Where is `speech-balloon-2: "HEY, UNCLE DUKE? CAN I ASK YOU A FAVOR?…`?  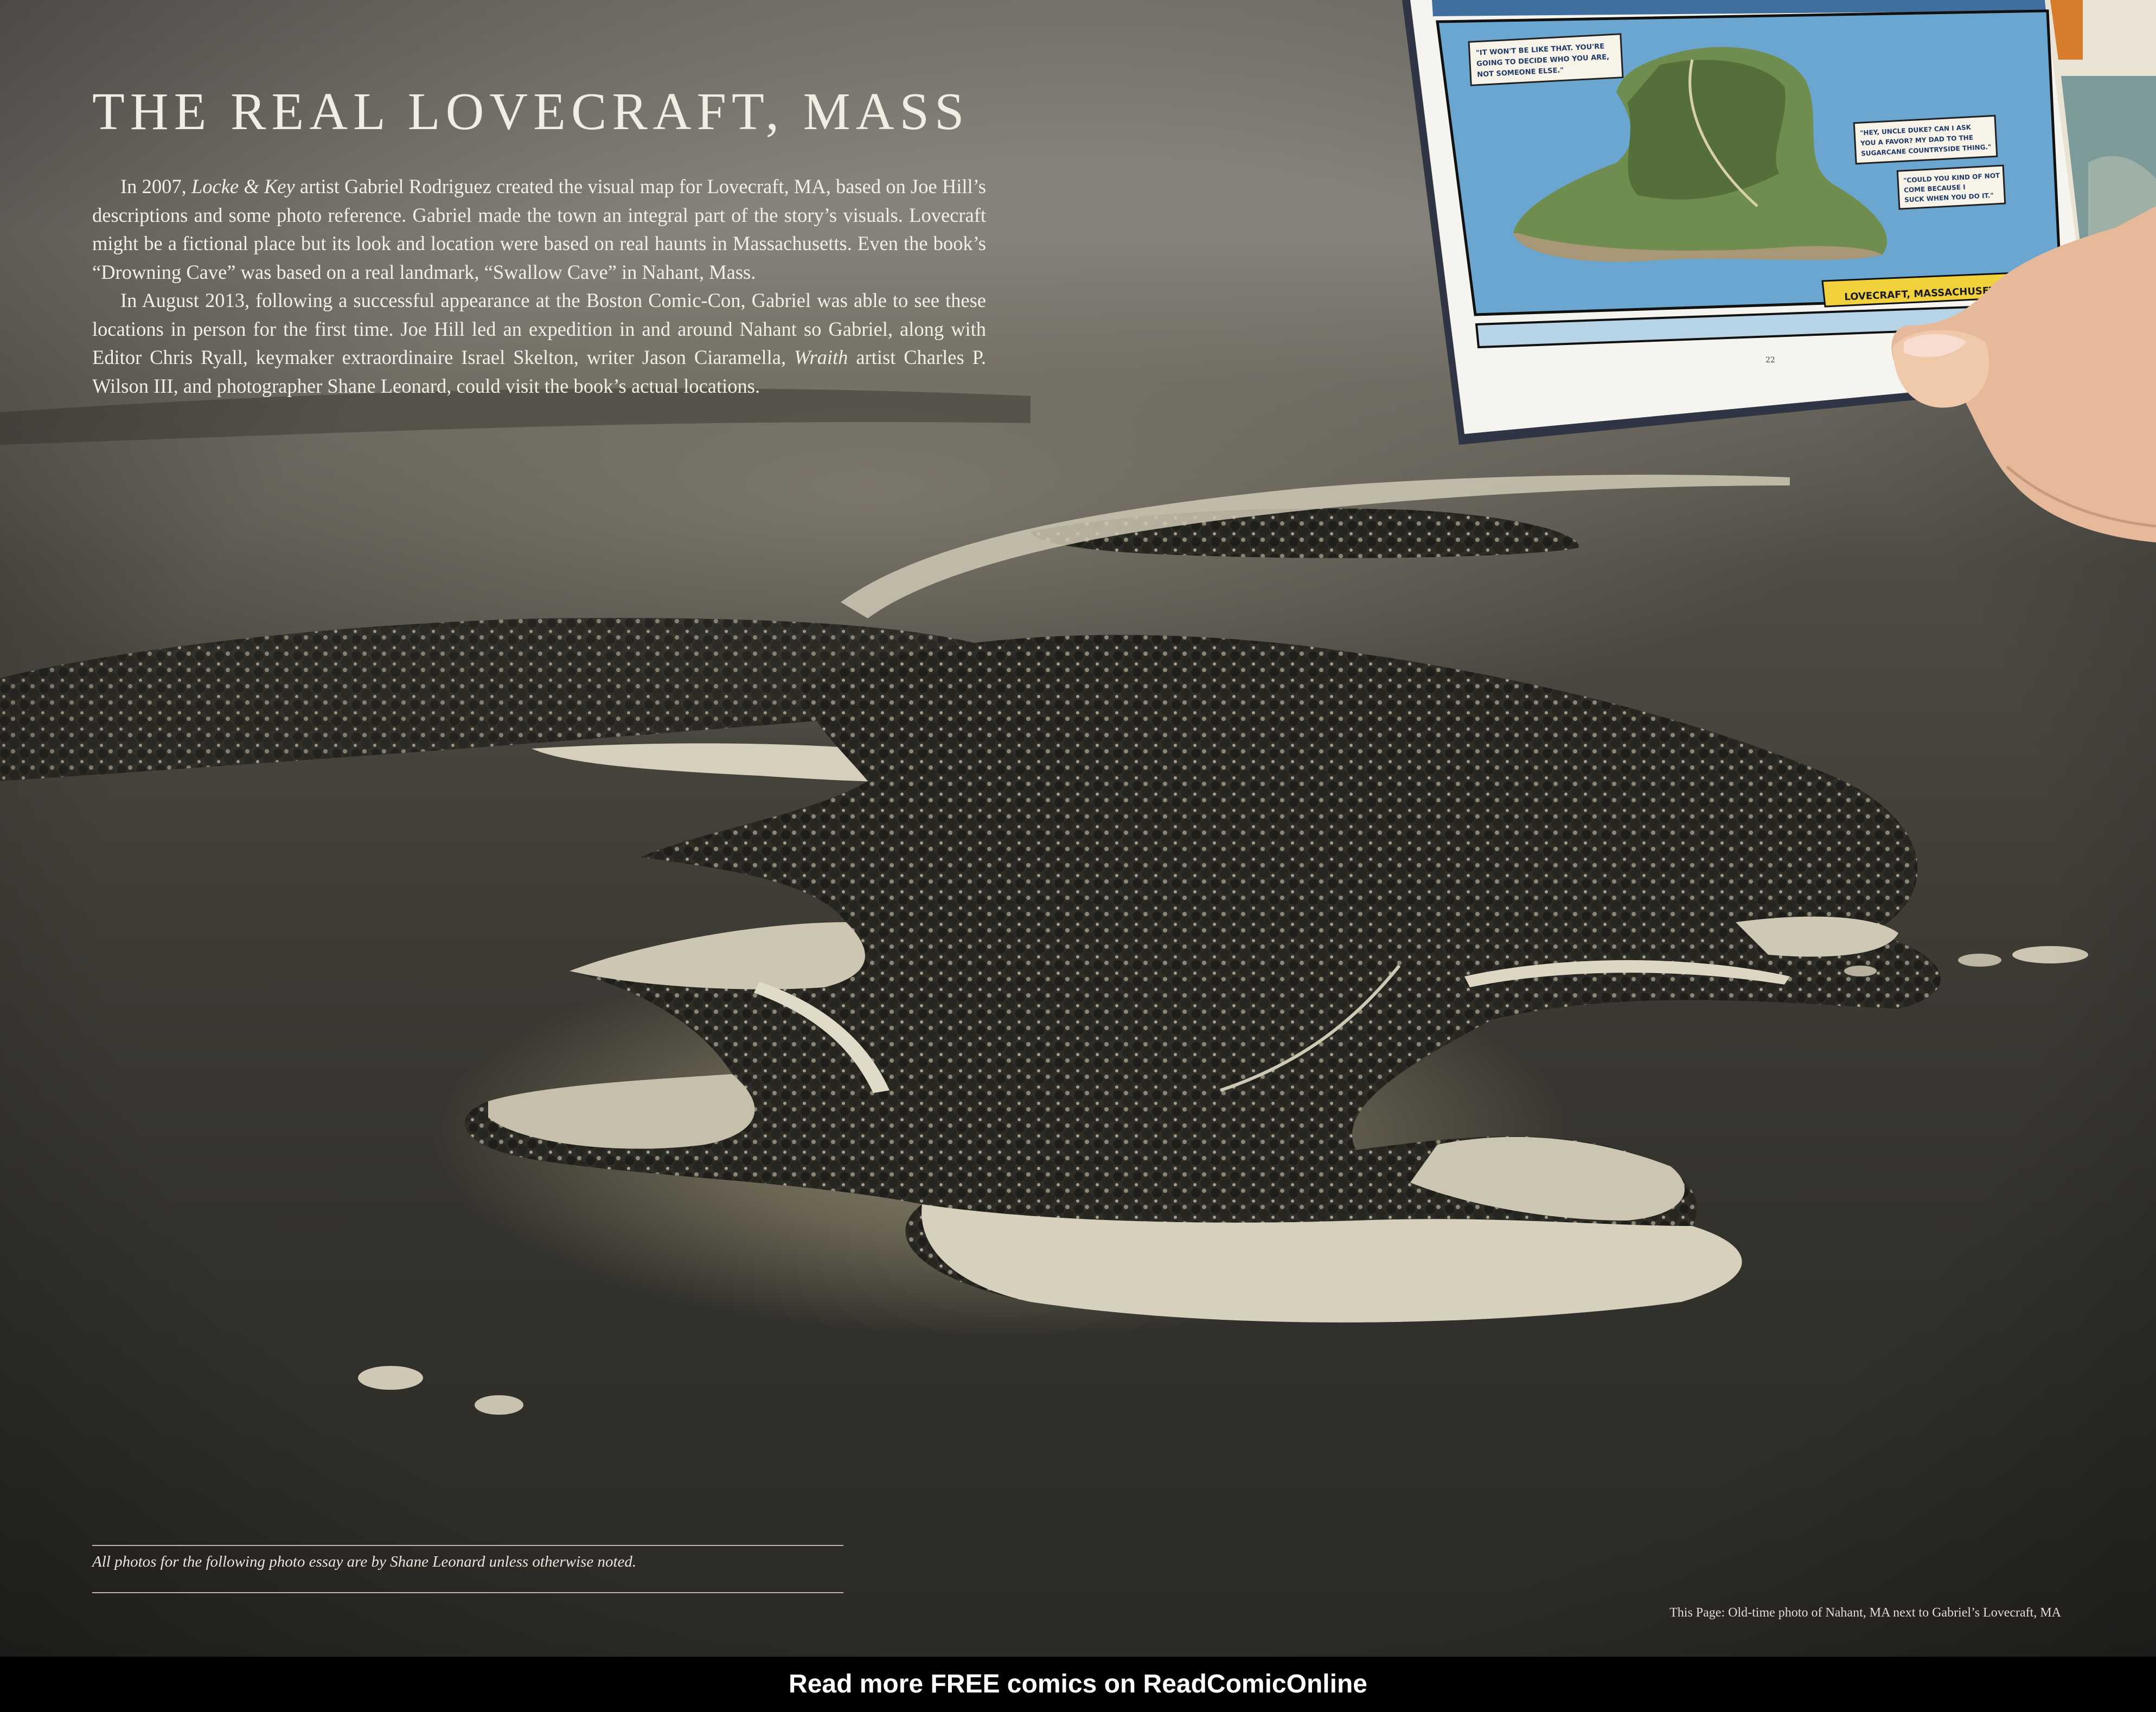 speech-balloon-2: "HEY, UNCLE DUKE? CAN I ASK YOU A FAVOR?… is located at coordinates (1925, 140).